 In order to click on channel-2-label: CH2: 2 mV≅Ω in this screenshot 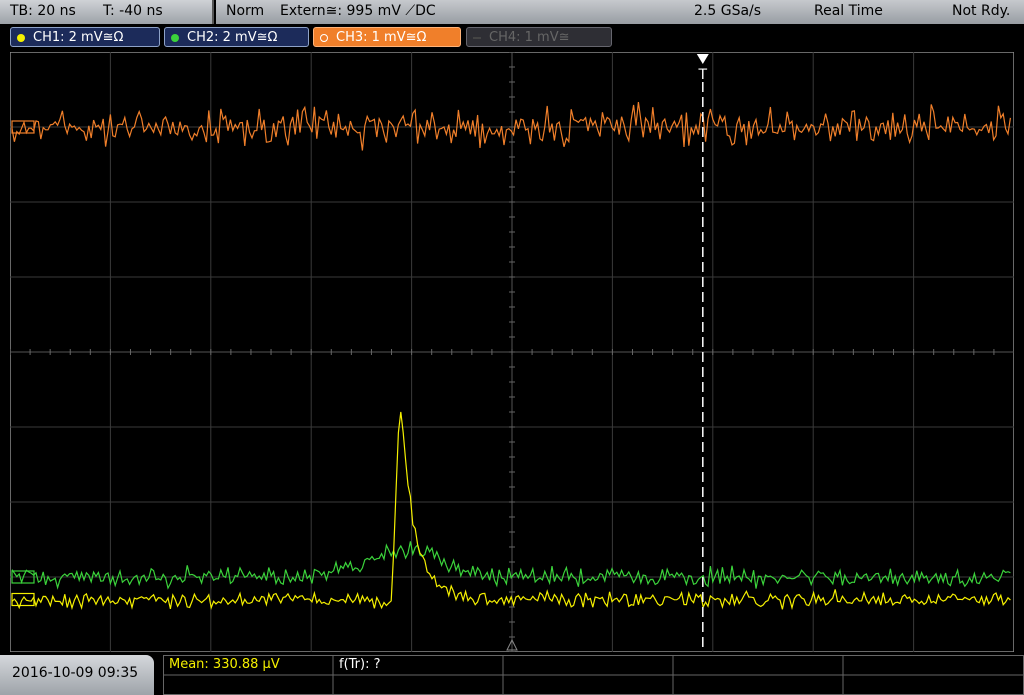, I will do `click(232, 37)`.